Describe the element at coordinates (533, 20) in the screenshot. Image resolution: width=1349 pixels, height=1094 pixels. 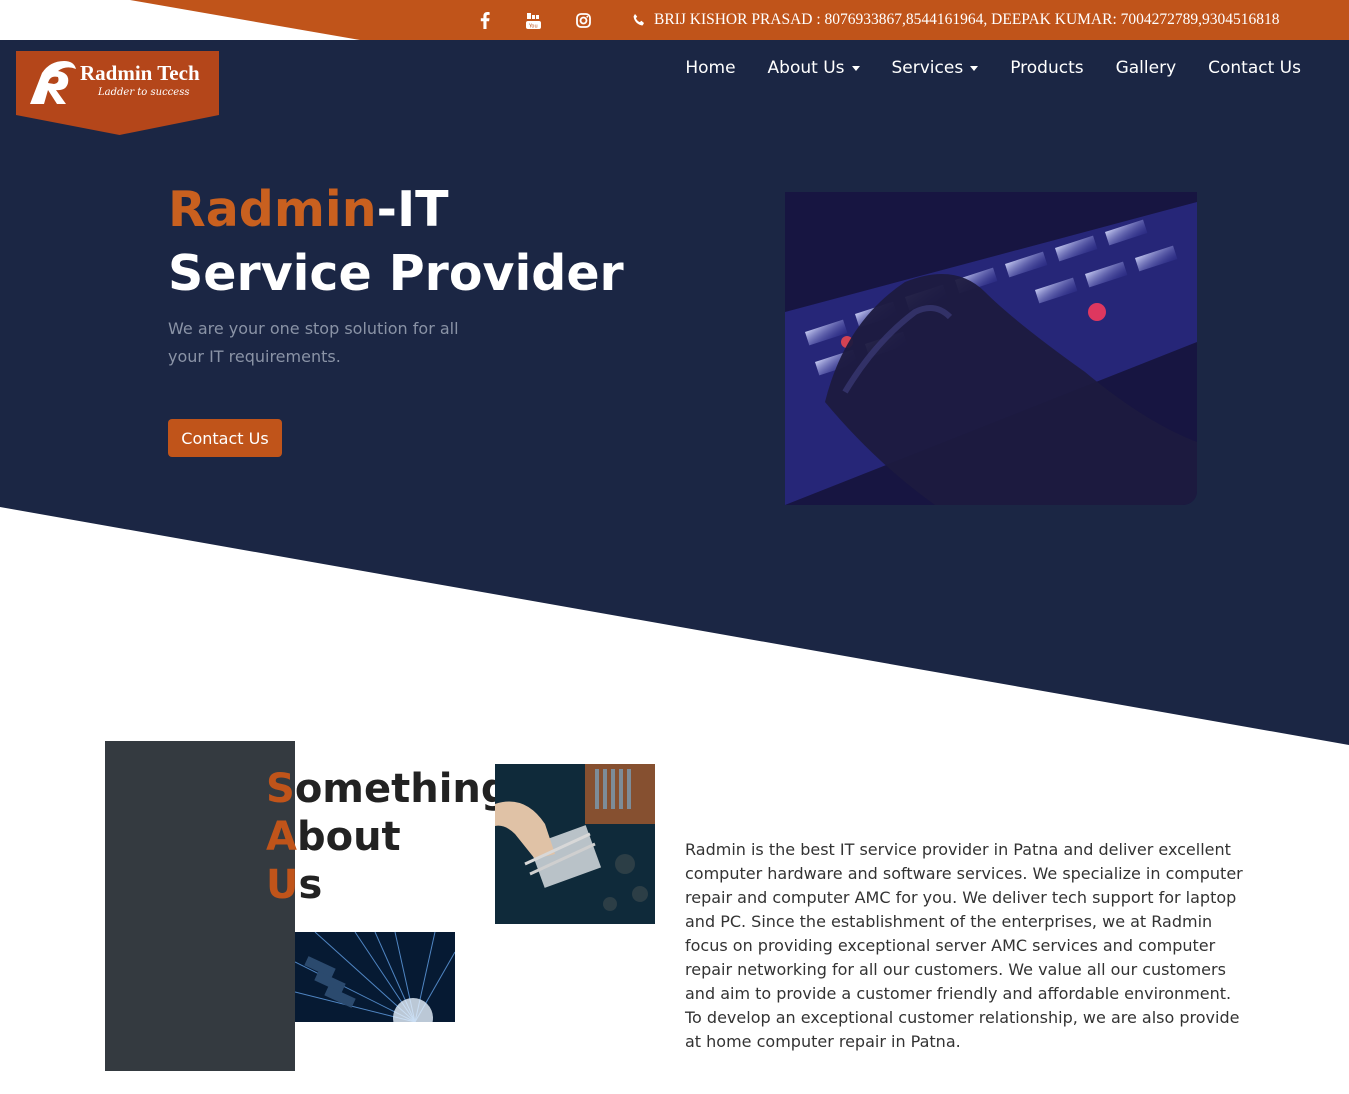
I see `youtube-icon: You` at that location.